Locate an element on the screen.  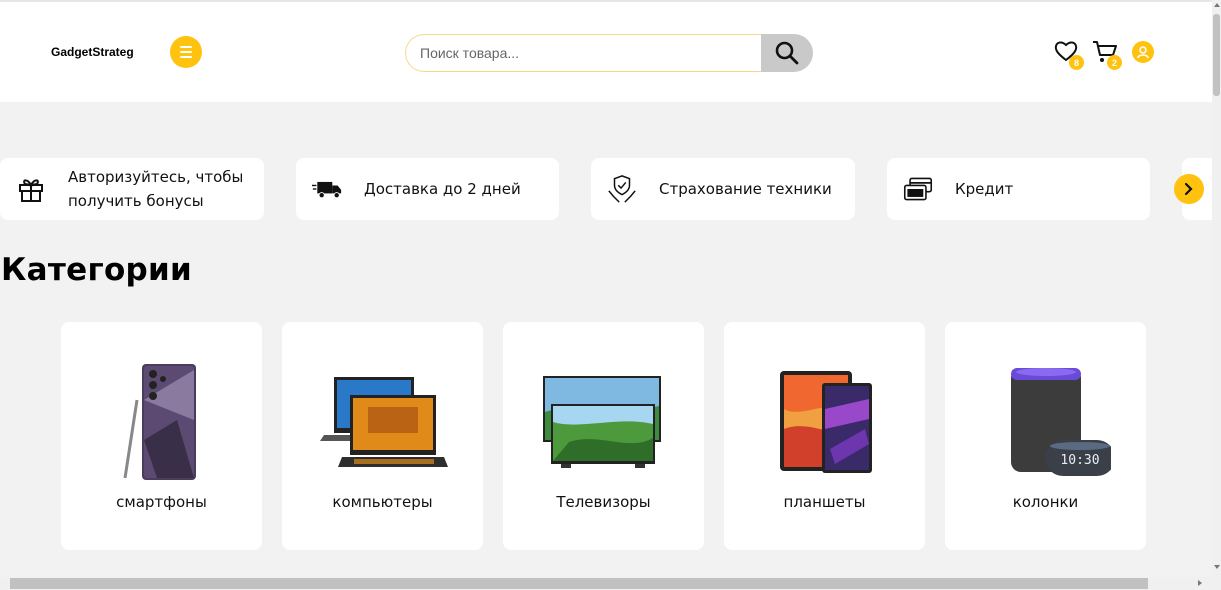
speaker-clock-text: 10:30 is located at coordinates (1079, 460).